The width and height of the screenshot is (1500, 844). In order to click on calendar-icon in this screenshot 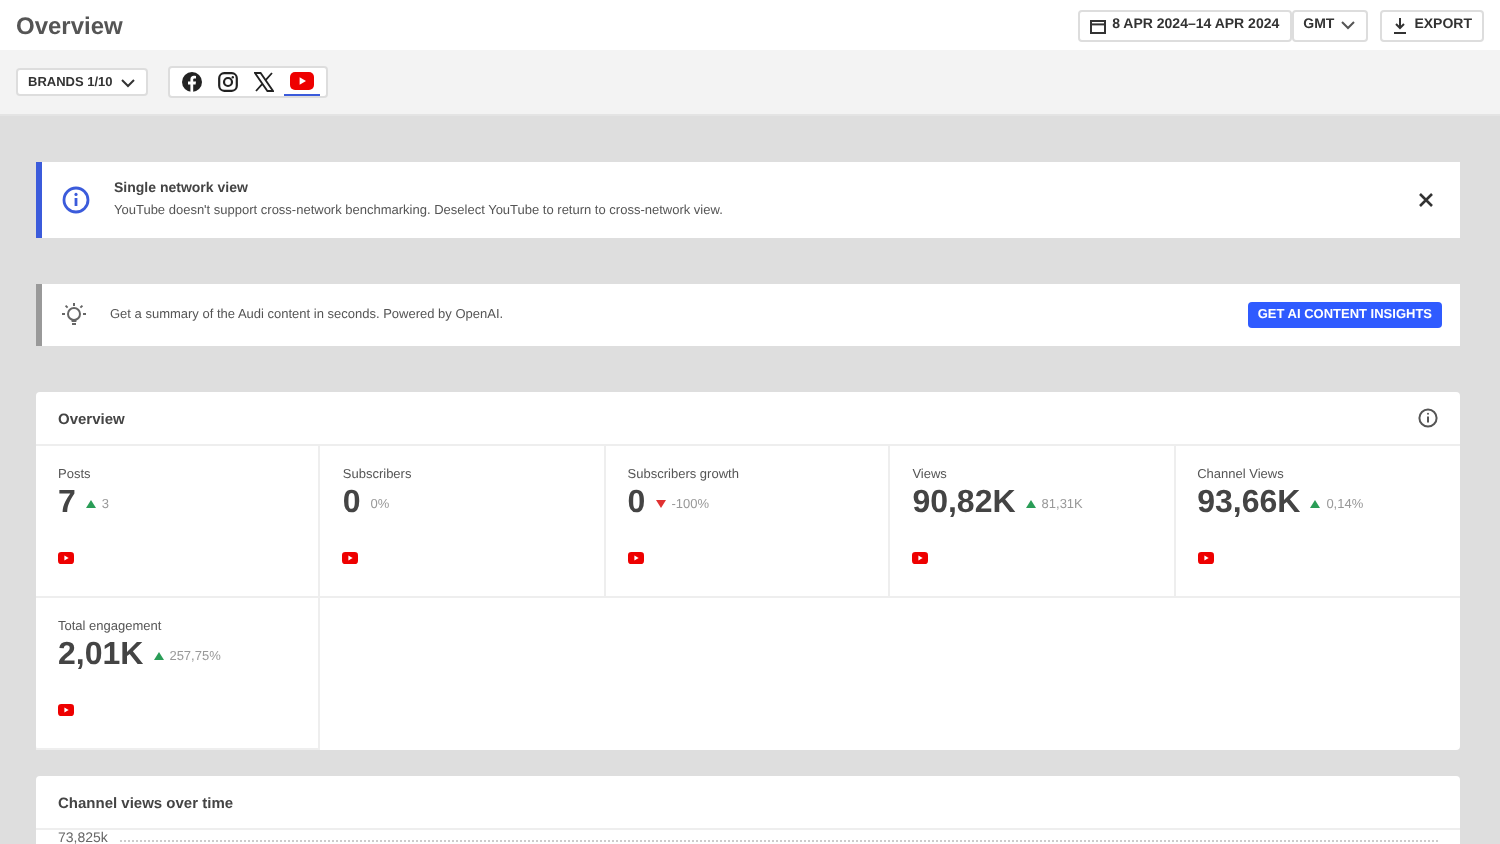, I will do `click(1098, 25)`.